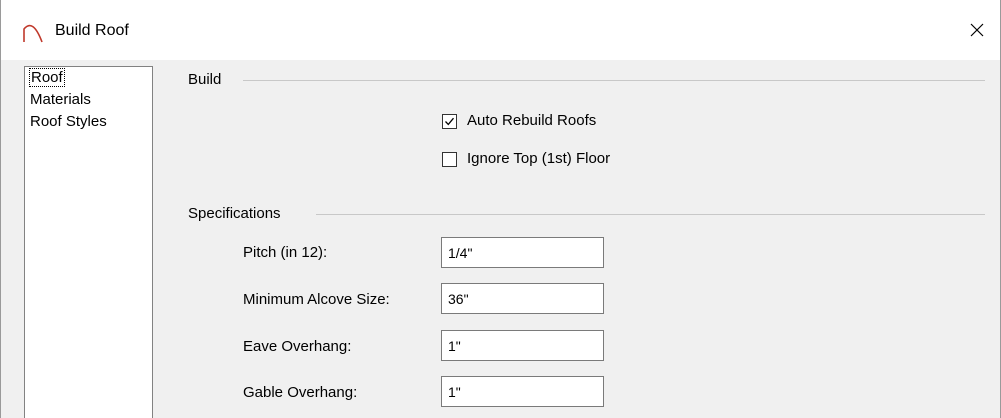 The image size is (1001, 418). I want to click on eave-overhang-input, so click(522, 345).